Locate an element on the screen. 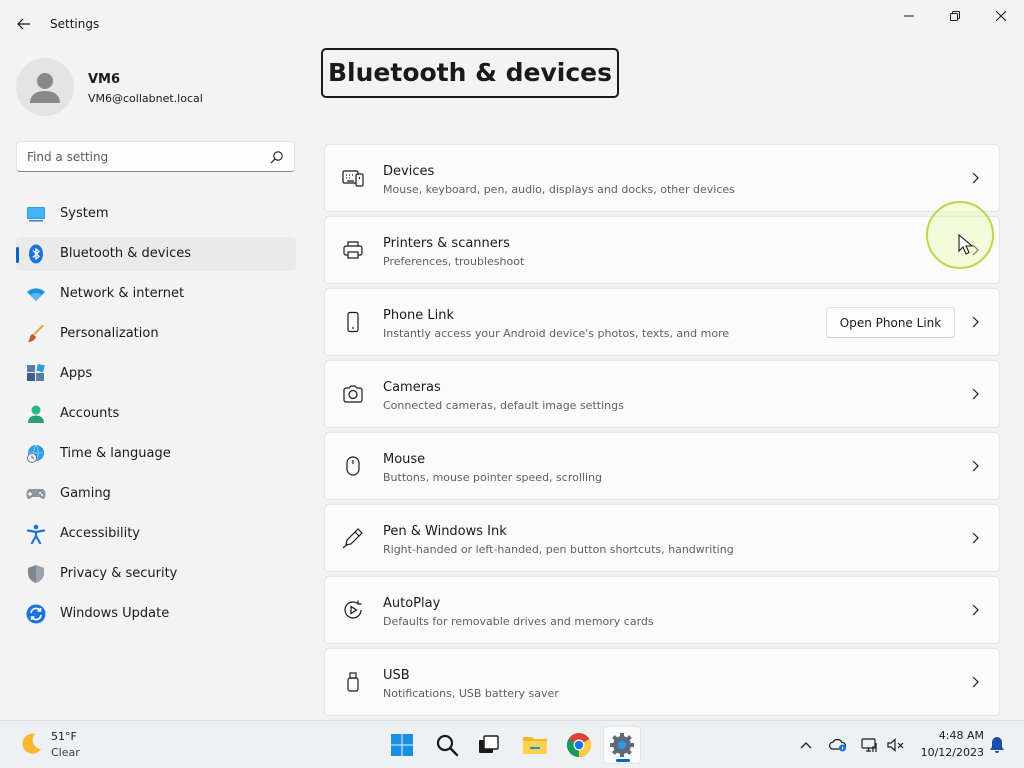 This screenshot has height=768, width=1024. back-button is located at coordinates (24, 24).